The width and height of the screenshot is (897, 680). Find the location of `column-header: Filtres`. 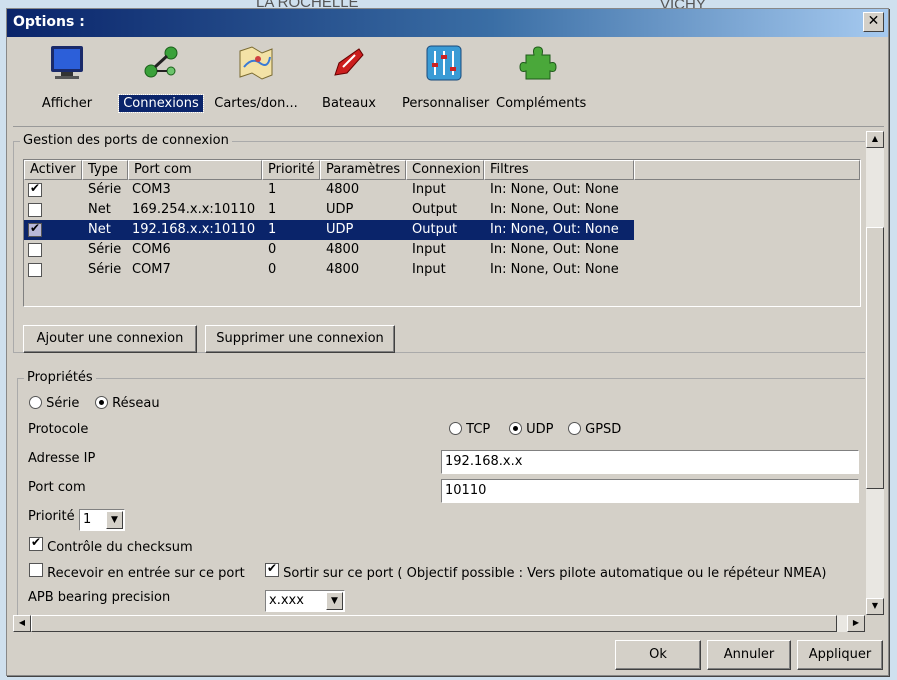

column-header: Filtres is located at coordinates (559, 170).